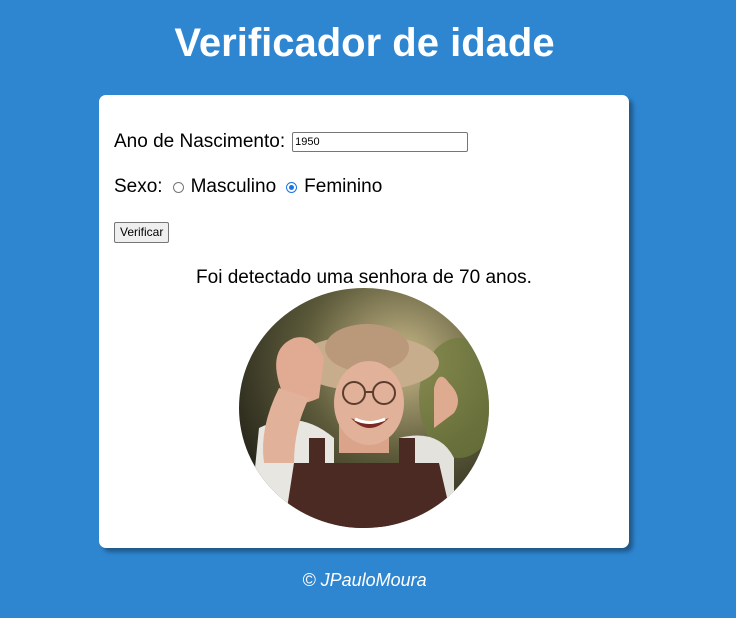  What do you see at coordinates (178, 187) in the screenshot?
I see `radio-masculino` at bounding box center [178, 187].